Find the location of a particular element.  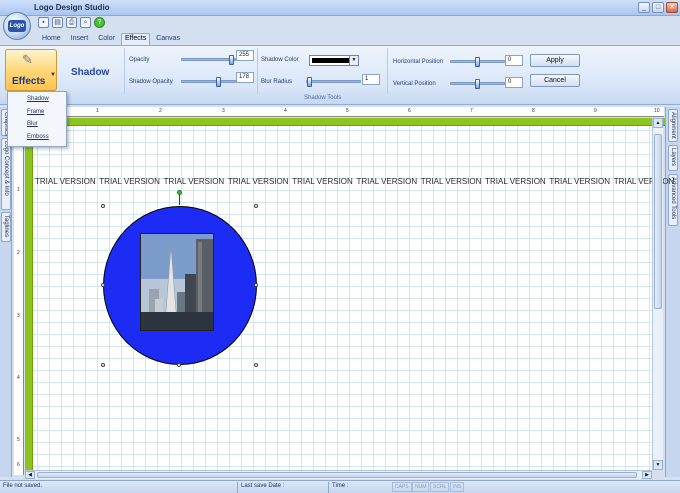

export-icon: ▤ is located at coordinates (57, 22).